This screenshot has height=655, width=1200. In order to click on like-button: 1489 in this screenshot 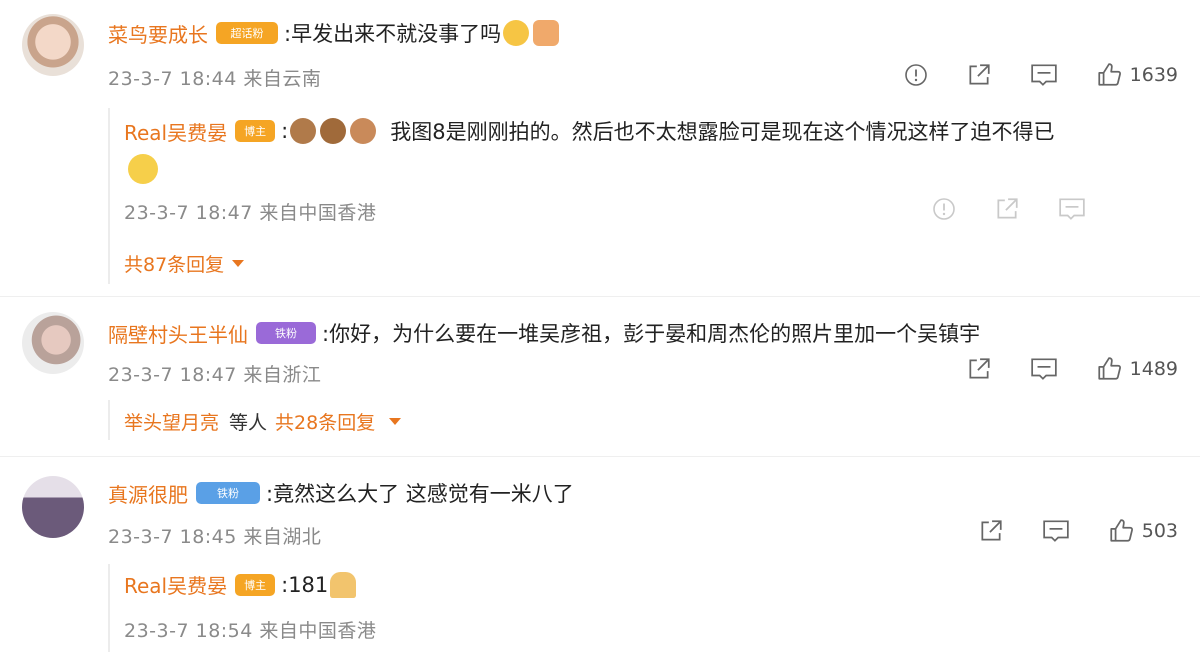, I will do `click(1137, 369)`.